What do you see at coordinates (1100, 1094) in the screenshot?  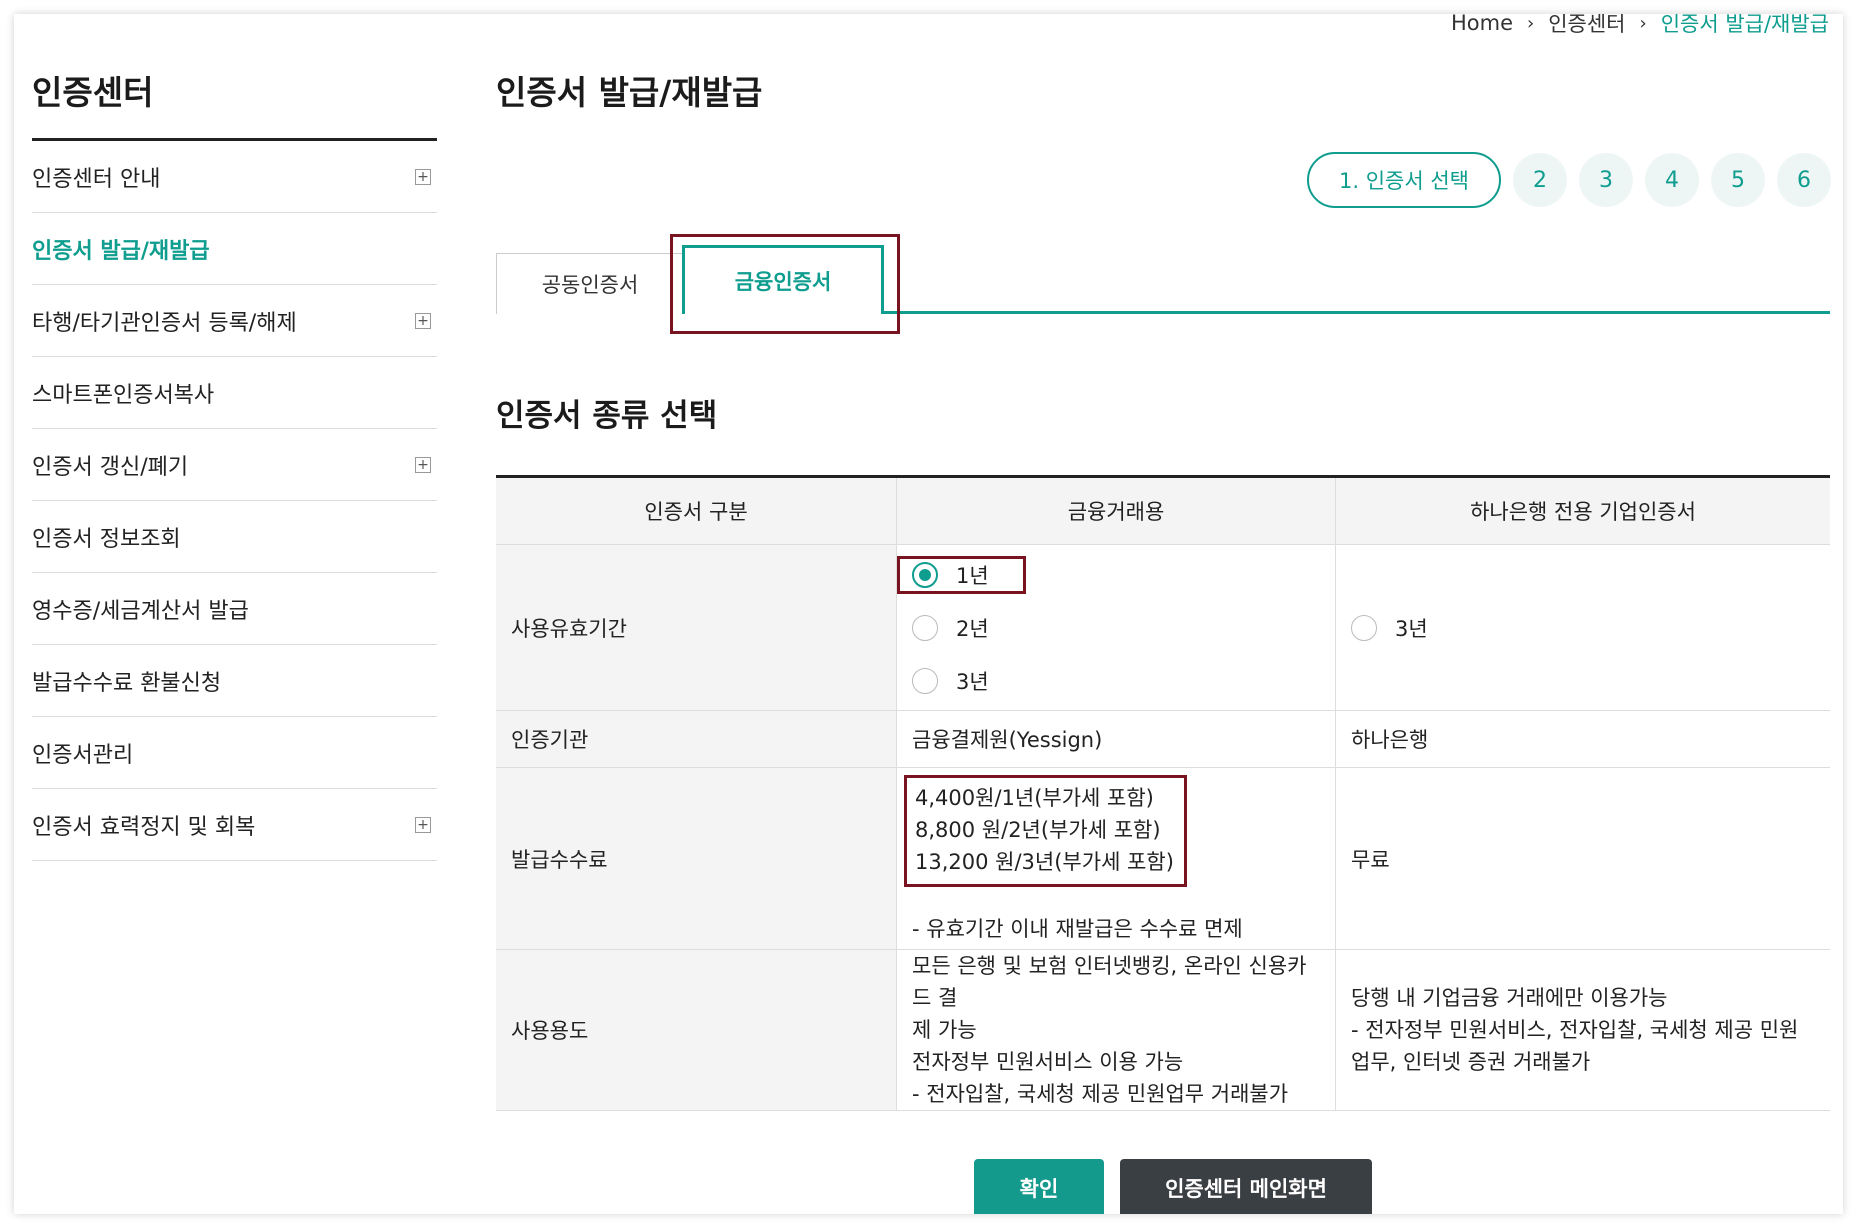 I see `usage-line: - 전자입찰, 국세청 제공 민원업무 거래불가` at bounding box center [1100, 1094].